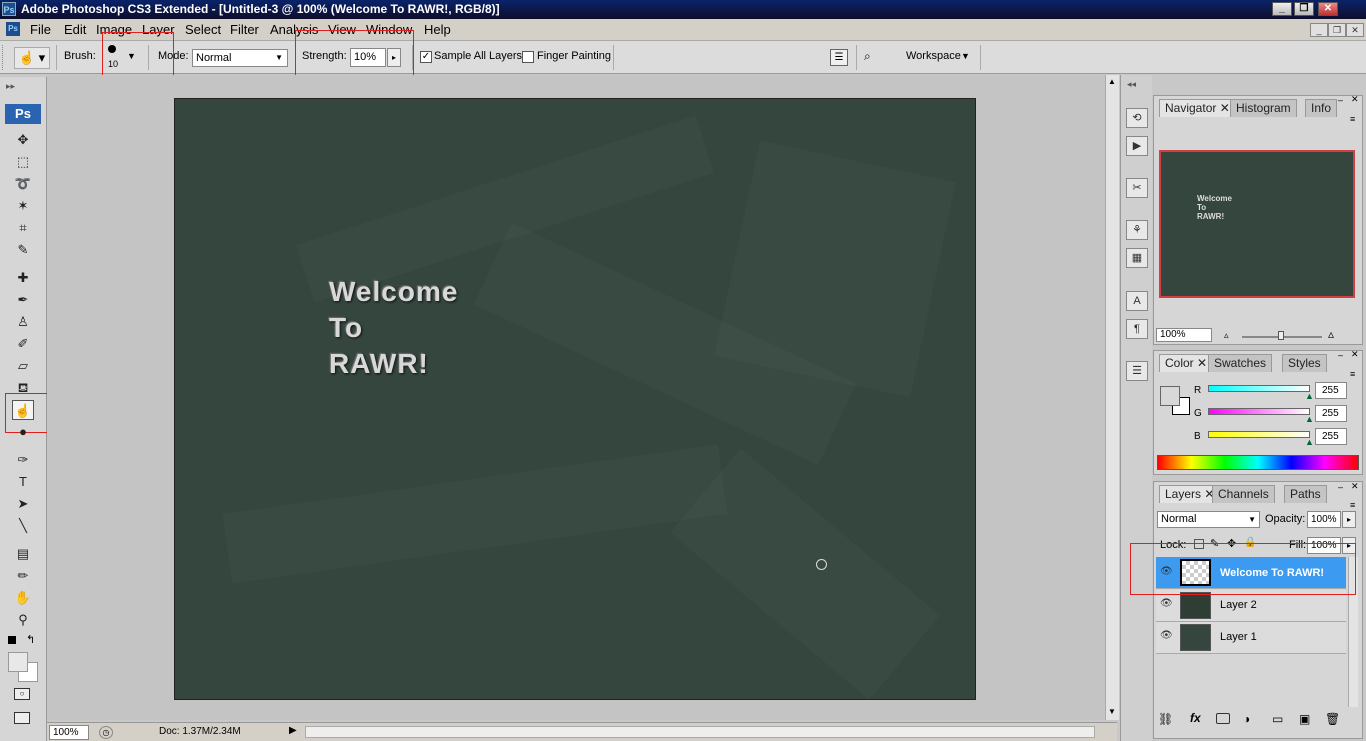 The image size is (1366, 741). I want to click on opacity-arrow-icon: ▸, so click(1349, 519).